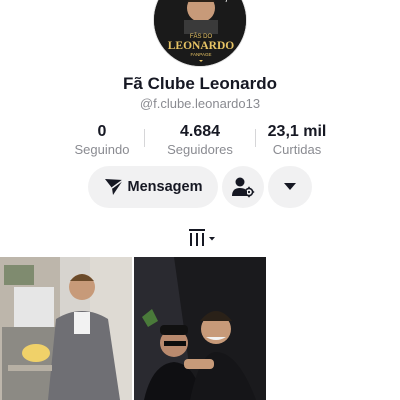 The image size is (400, 400). Describe the element at coordinates (297, 131) in the screenshot. I see `stat-likes-value: 23,1 mil` at that location.